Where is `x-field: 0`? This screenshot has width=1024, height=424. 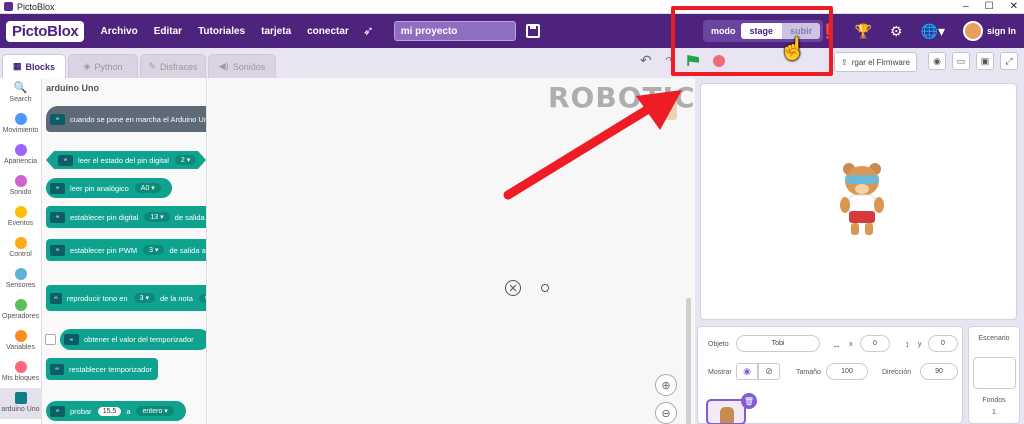
x-field: 0 is located at coordinates (875, 343).